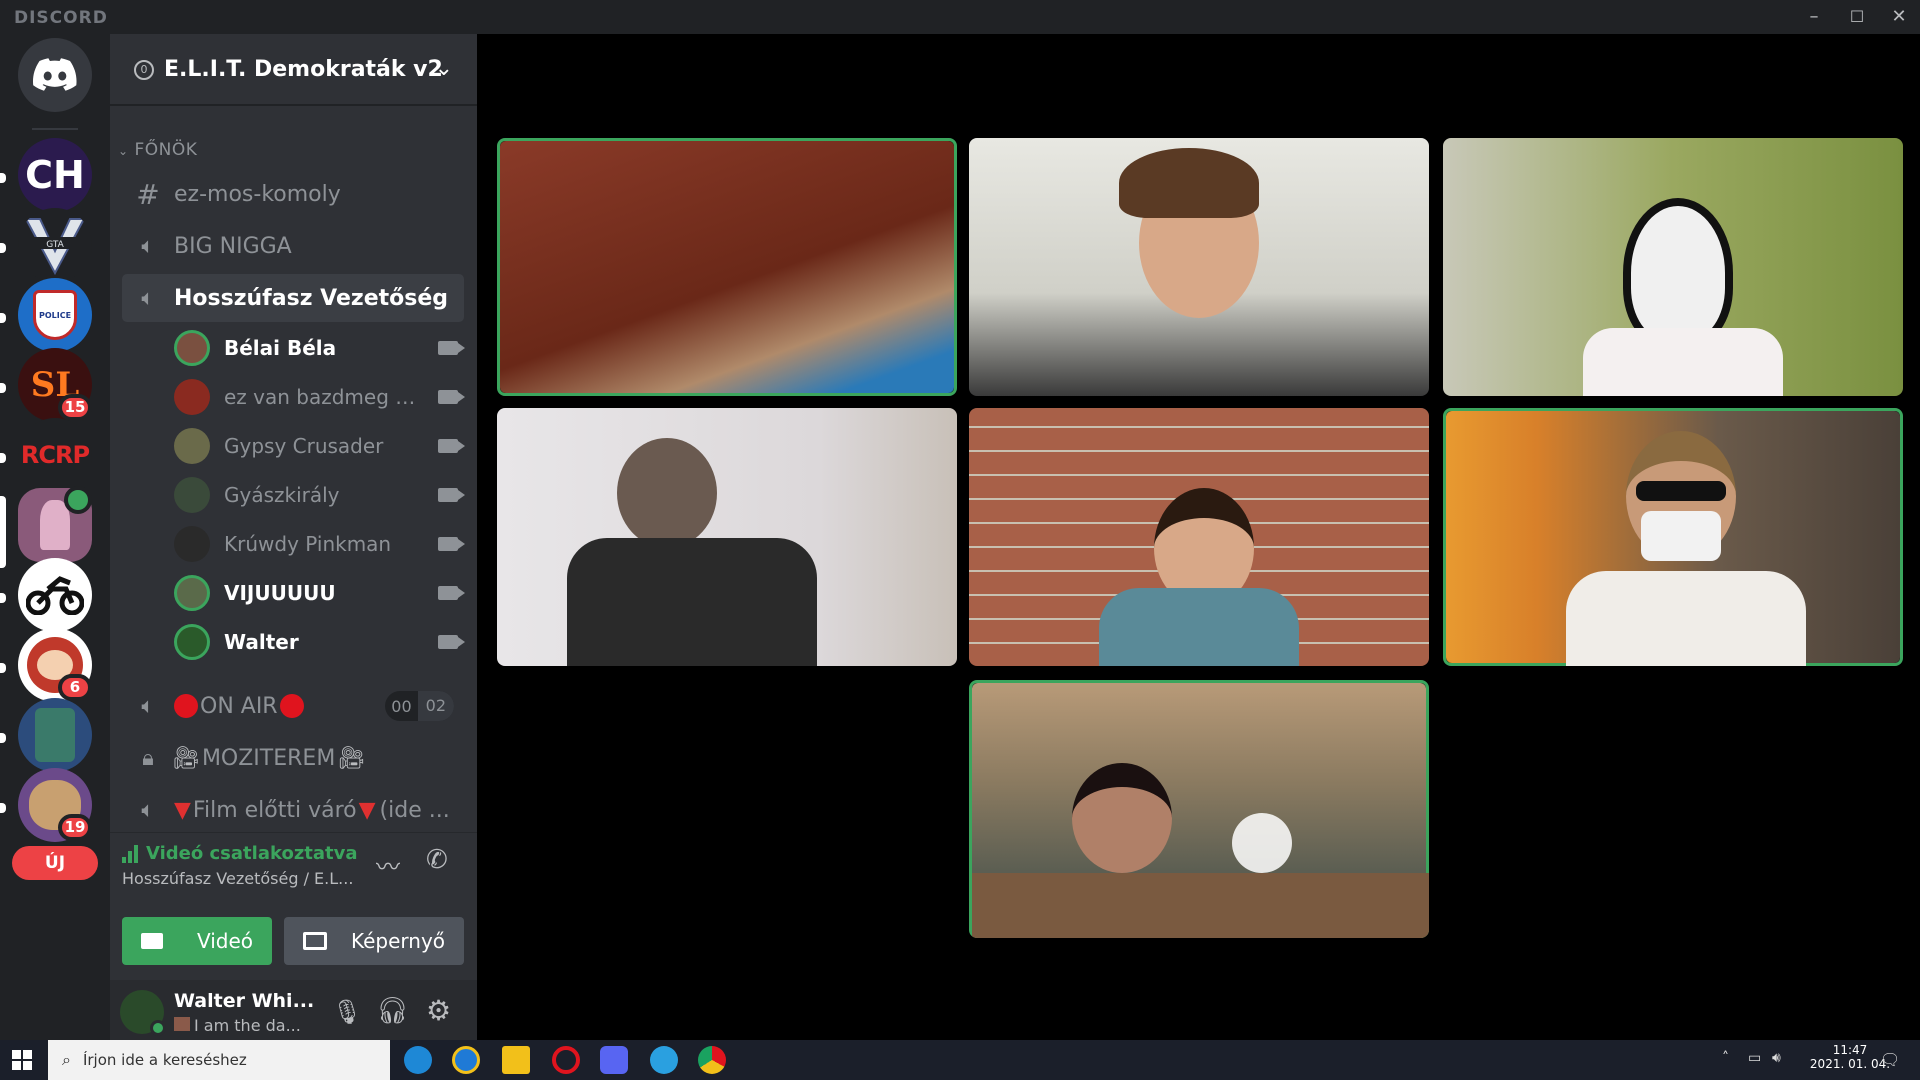  Describe the element at coordinates (55, 455) in the screenshot. I see `server-rcrp: RCRP` at that location.